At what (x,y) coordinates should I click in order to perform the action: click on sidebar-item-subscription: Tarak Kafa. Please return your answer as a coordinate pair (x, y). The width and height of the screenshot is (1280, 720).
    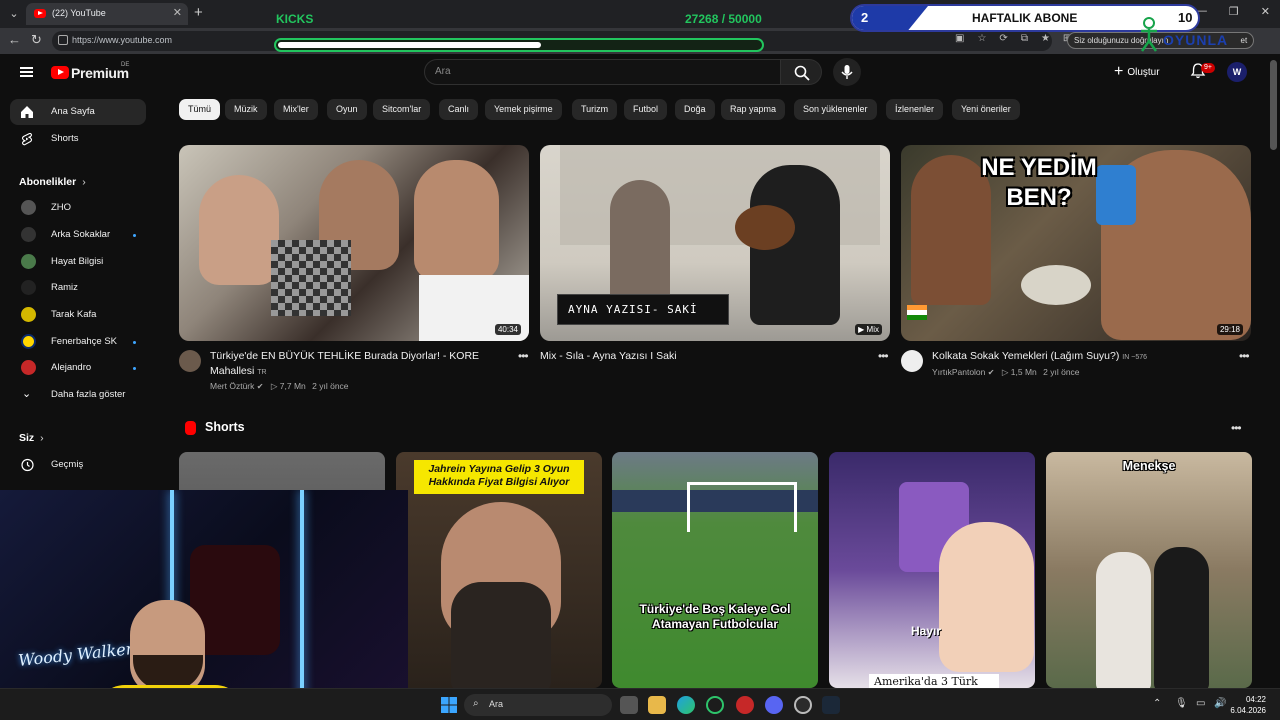
    Looking at the image, I should click on (78, 315).